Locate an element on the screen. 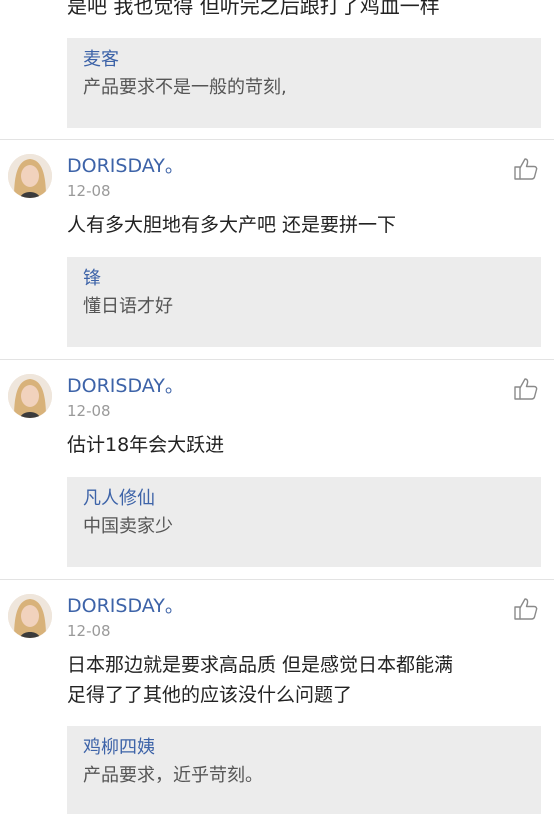  quoted-text: 产品要求不是一般的苛刻, is located at coordinates (185, 87).